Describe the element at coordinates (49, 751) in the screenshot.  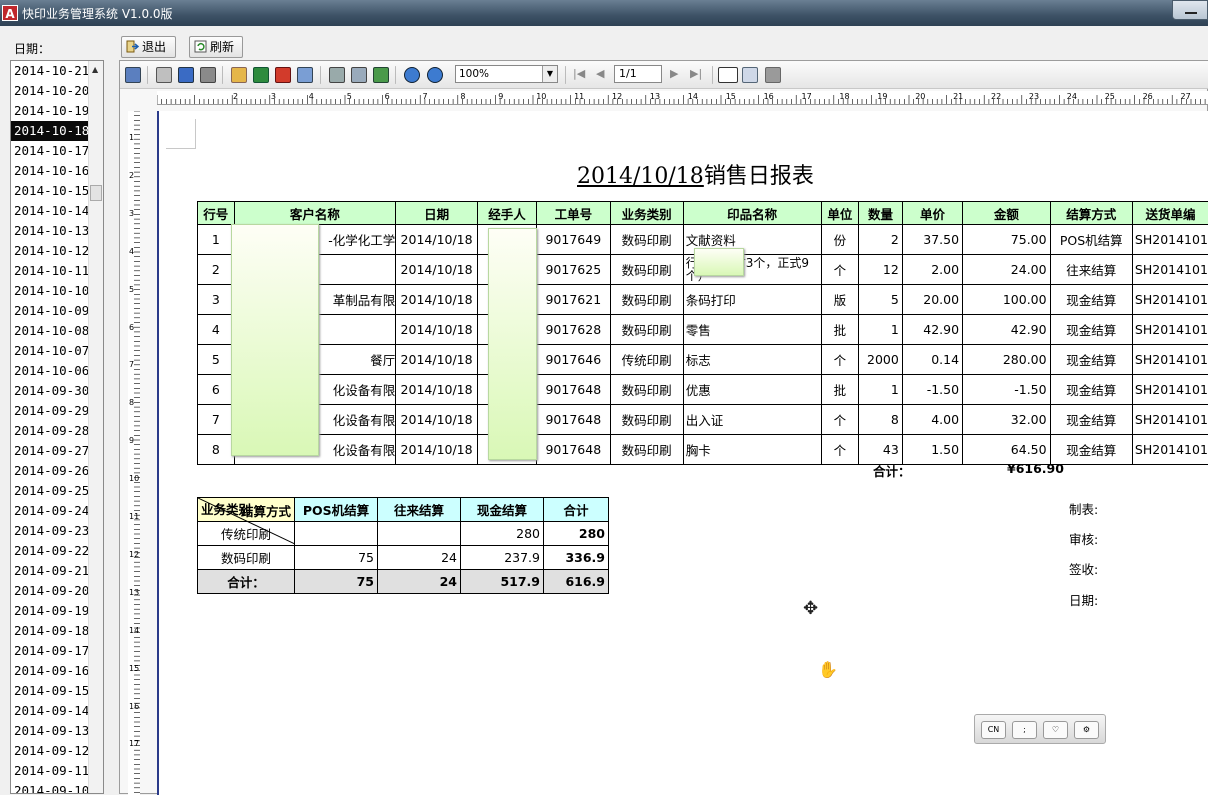
I see `date-list-item: 2014-09-12` at that location.